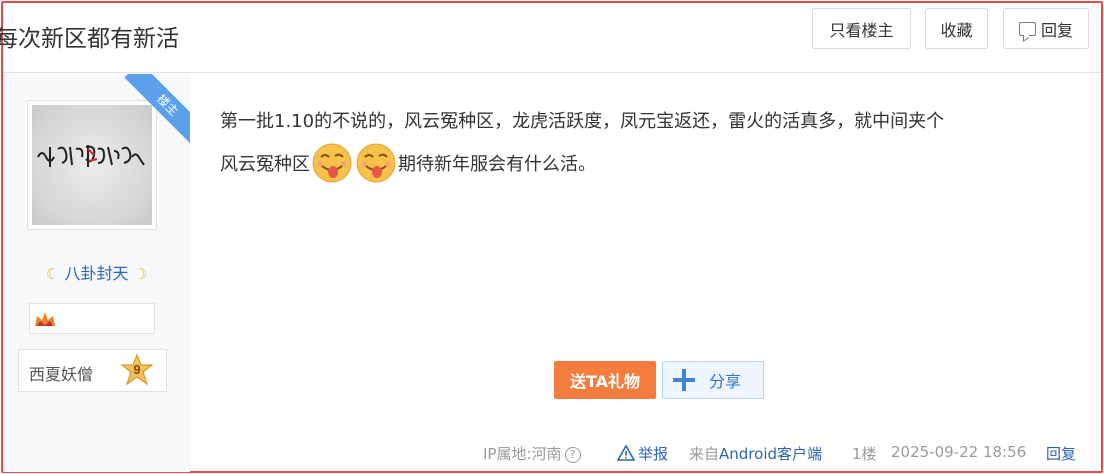  I want to click on level-box: 西夏妖僧 9, so click(92, 370).